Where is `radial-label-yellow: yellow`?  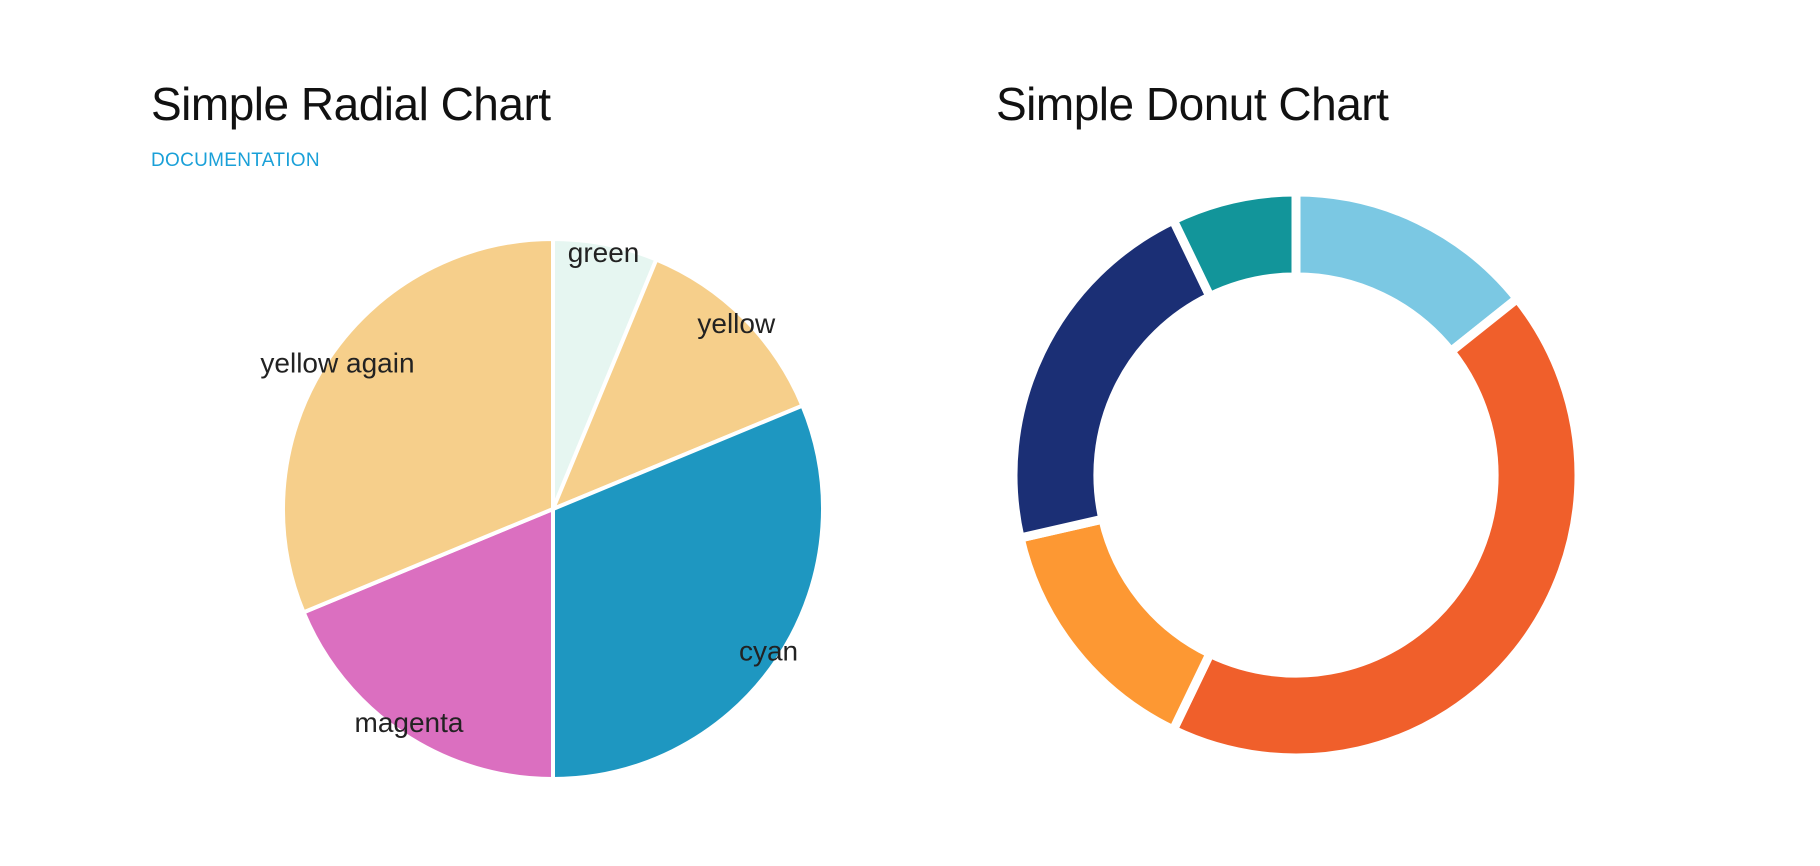
radial-label-yellow: yellow is located at coordinates (736, 323).